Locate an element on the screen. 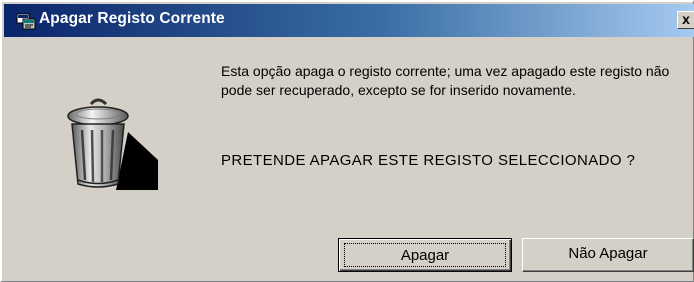  delete-button: Apagar is located at coordinates (425, 255).